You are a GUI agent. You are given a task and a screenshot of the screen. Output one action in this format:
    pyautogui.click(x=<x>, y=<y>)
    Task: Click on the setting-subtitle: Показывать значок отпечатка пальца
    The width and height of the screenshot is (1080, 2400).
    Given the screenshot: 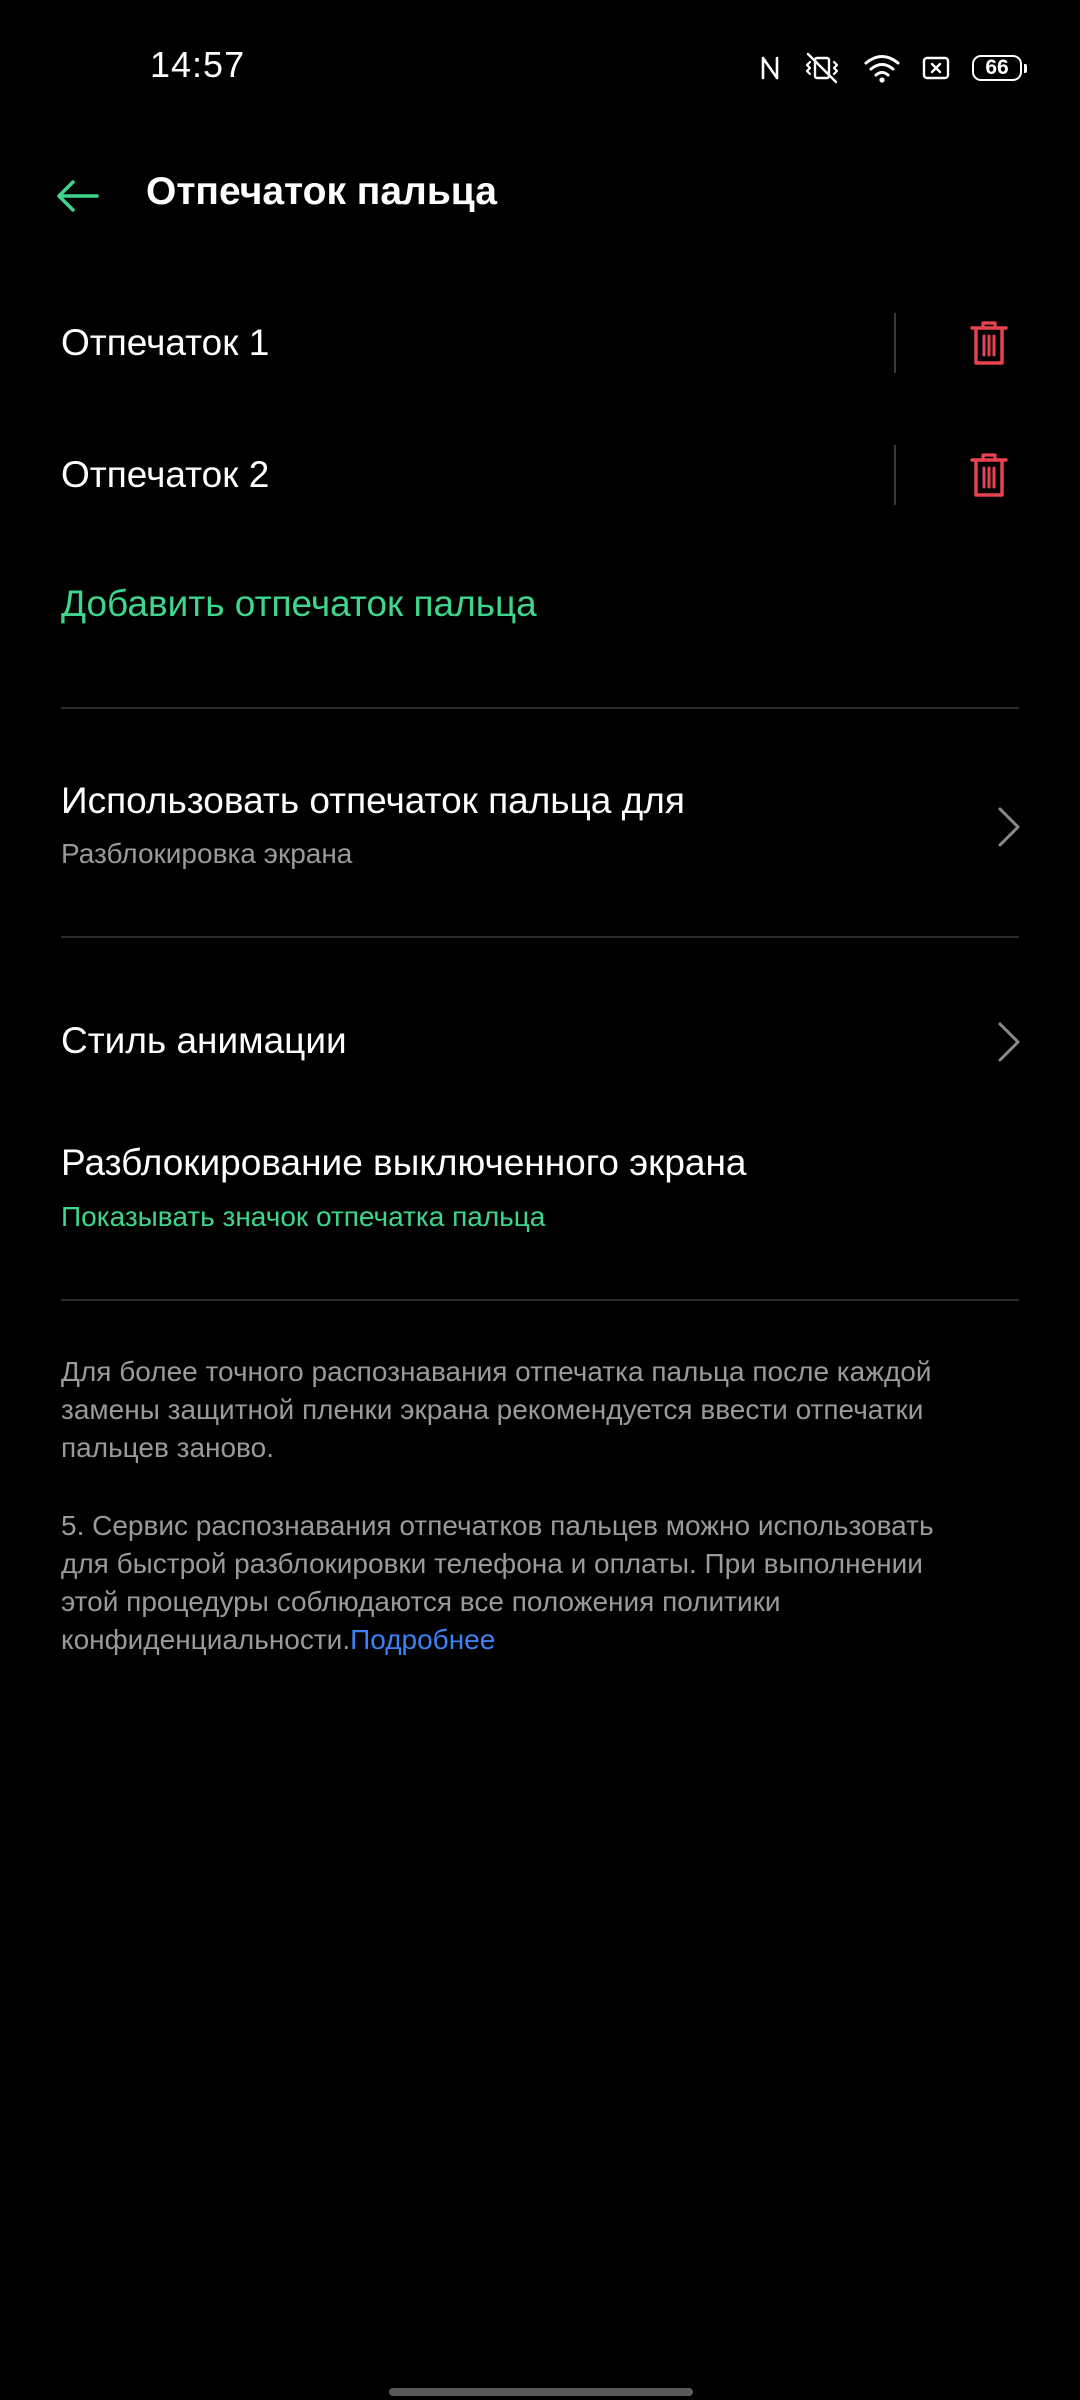 What is the action you would take?
    pyautogui.click(x=303, y=1216)
    